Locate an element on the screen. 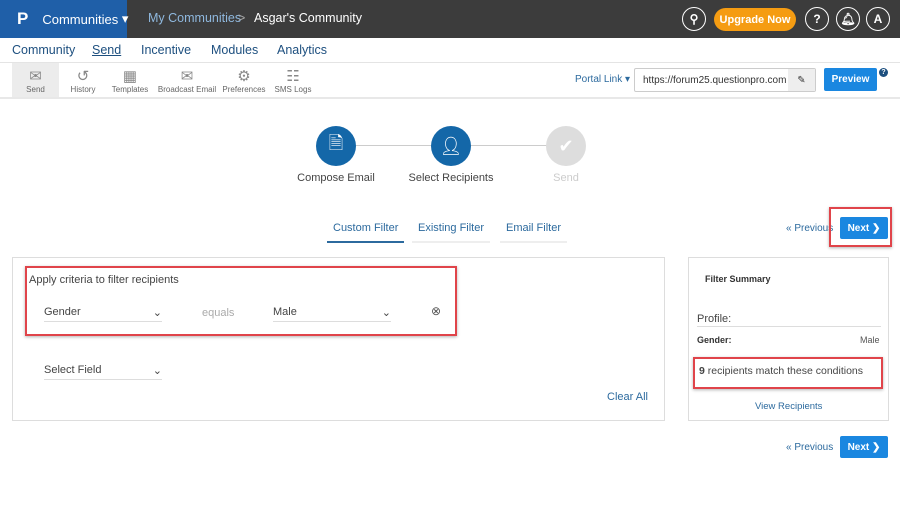 This screenshot has width=900, height=523. value-select: Male ⌄ is located at coordinates (332, 314).